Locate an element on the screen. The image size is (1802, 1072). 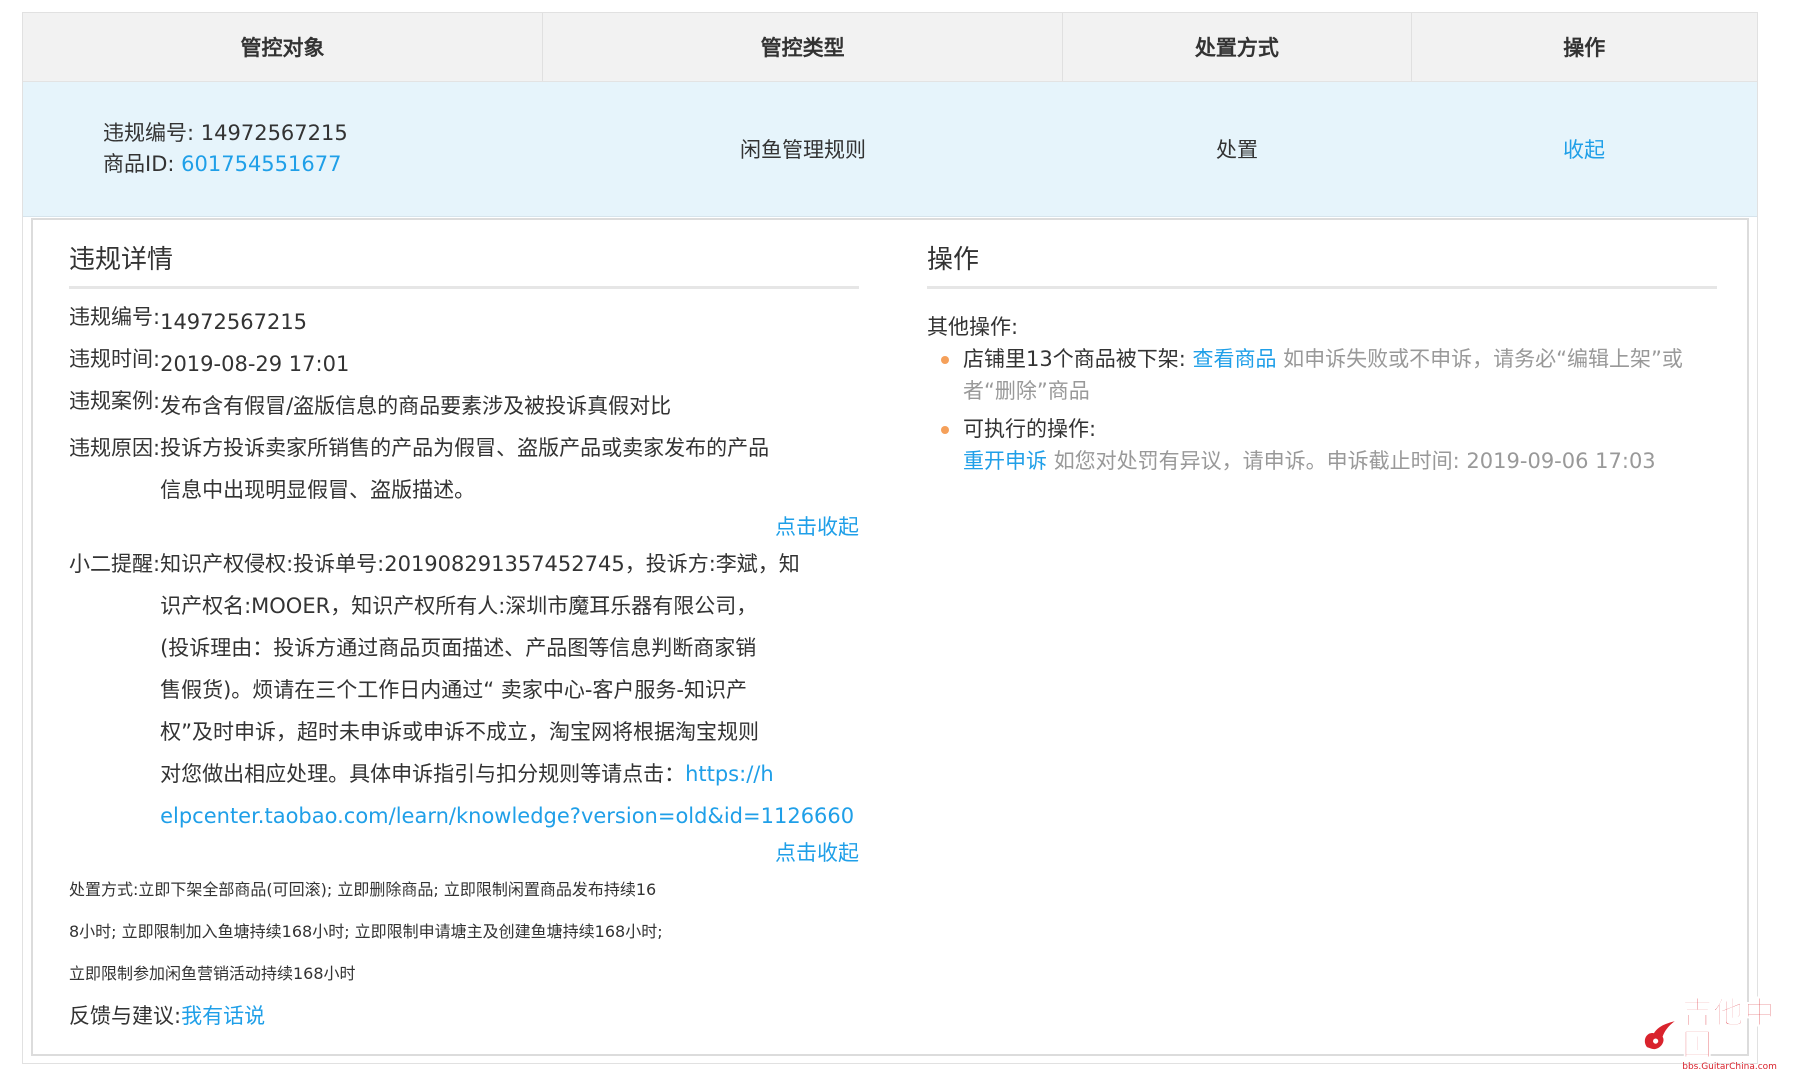
cell-action: 收起 is located at coordinates (1584, 149).